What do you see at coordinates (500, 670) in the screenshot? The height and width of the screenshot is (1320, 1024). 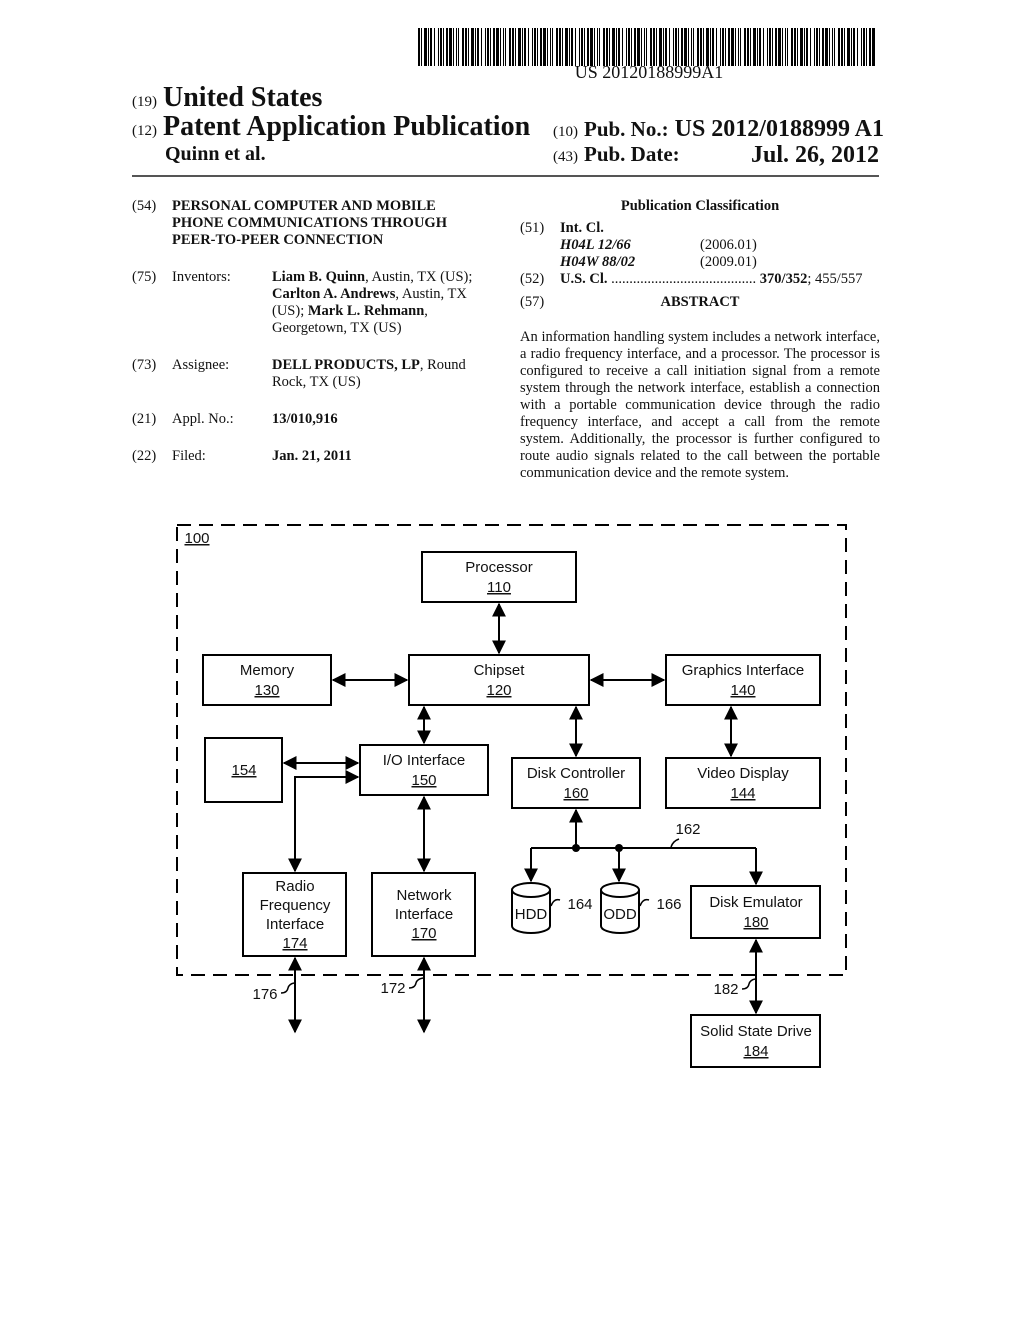 I see `block-label: Chipset` at bounding box center [500, 670].